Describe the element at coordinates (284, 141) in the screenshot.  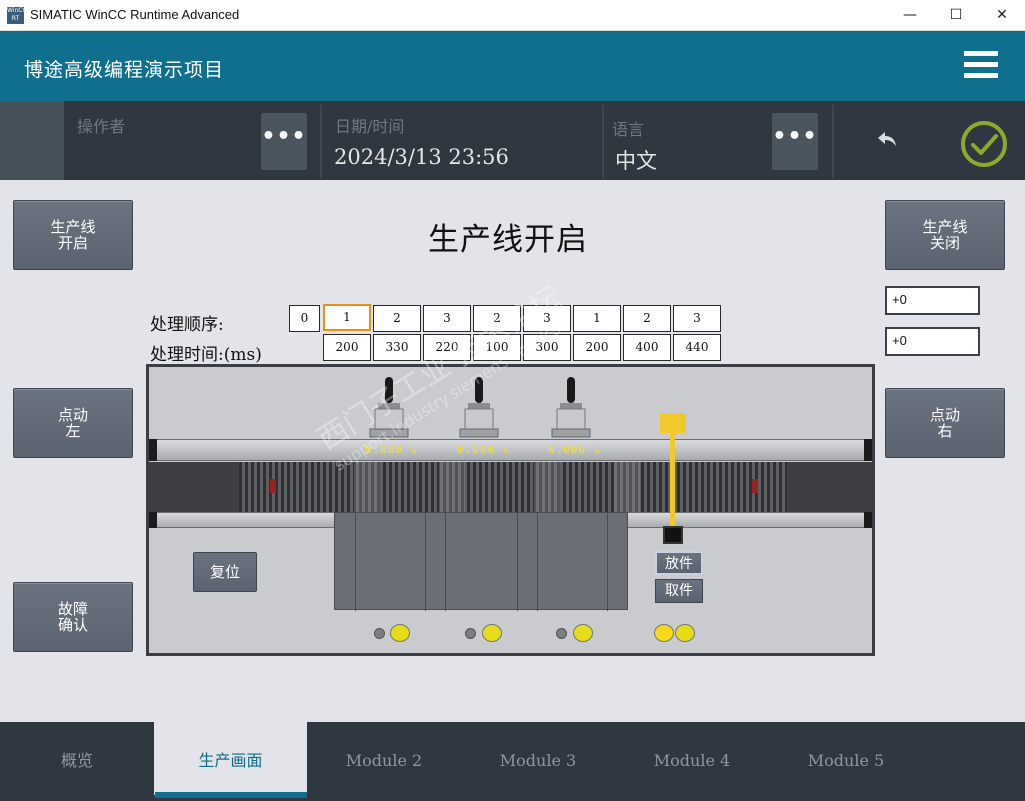
I see `operator-more-button: •••` at that location.